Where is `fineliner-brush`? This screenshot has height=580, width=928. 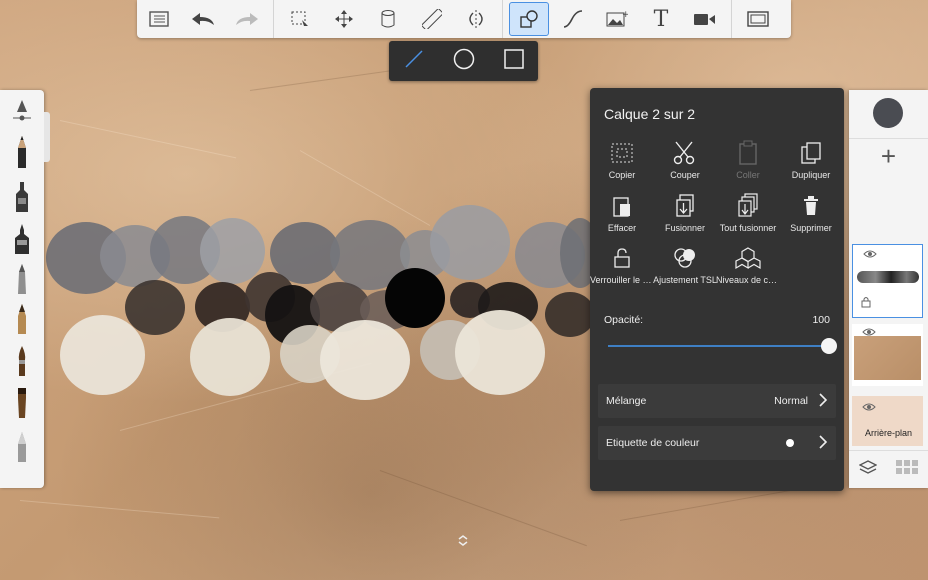
fineliner-brush is located at coordinates (22, 280).